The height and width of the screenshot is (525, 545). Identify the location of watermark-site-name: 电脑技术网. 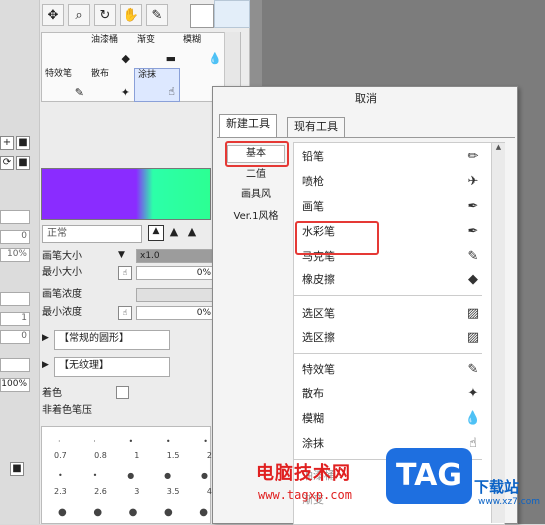
(303, 473).